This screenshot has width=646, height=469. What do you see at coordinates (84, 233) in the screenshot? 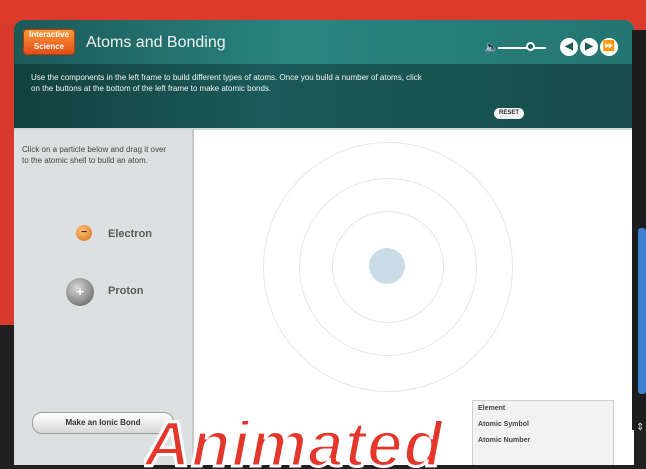
I see `electron-particle: −` at bounding box center [84, 233].